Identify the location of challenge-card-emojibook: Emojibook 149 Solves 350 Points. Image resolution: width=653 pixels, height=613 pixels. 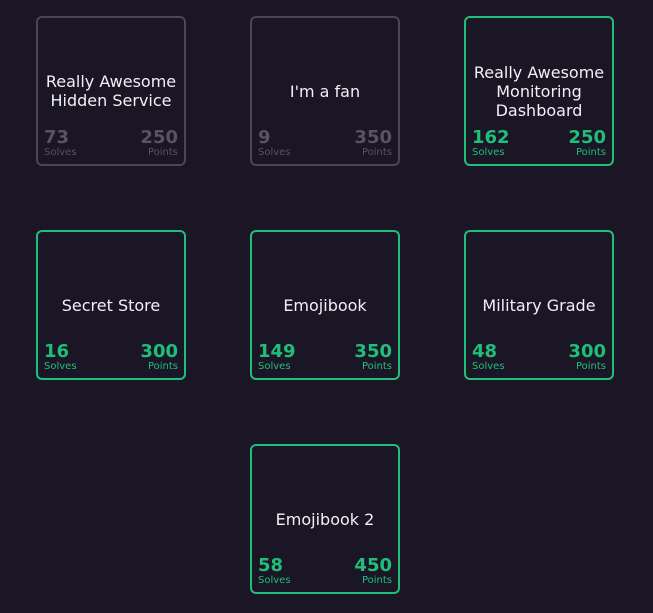
(325, 305).